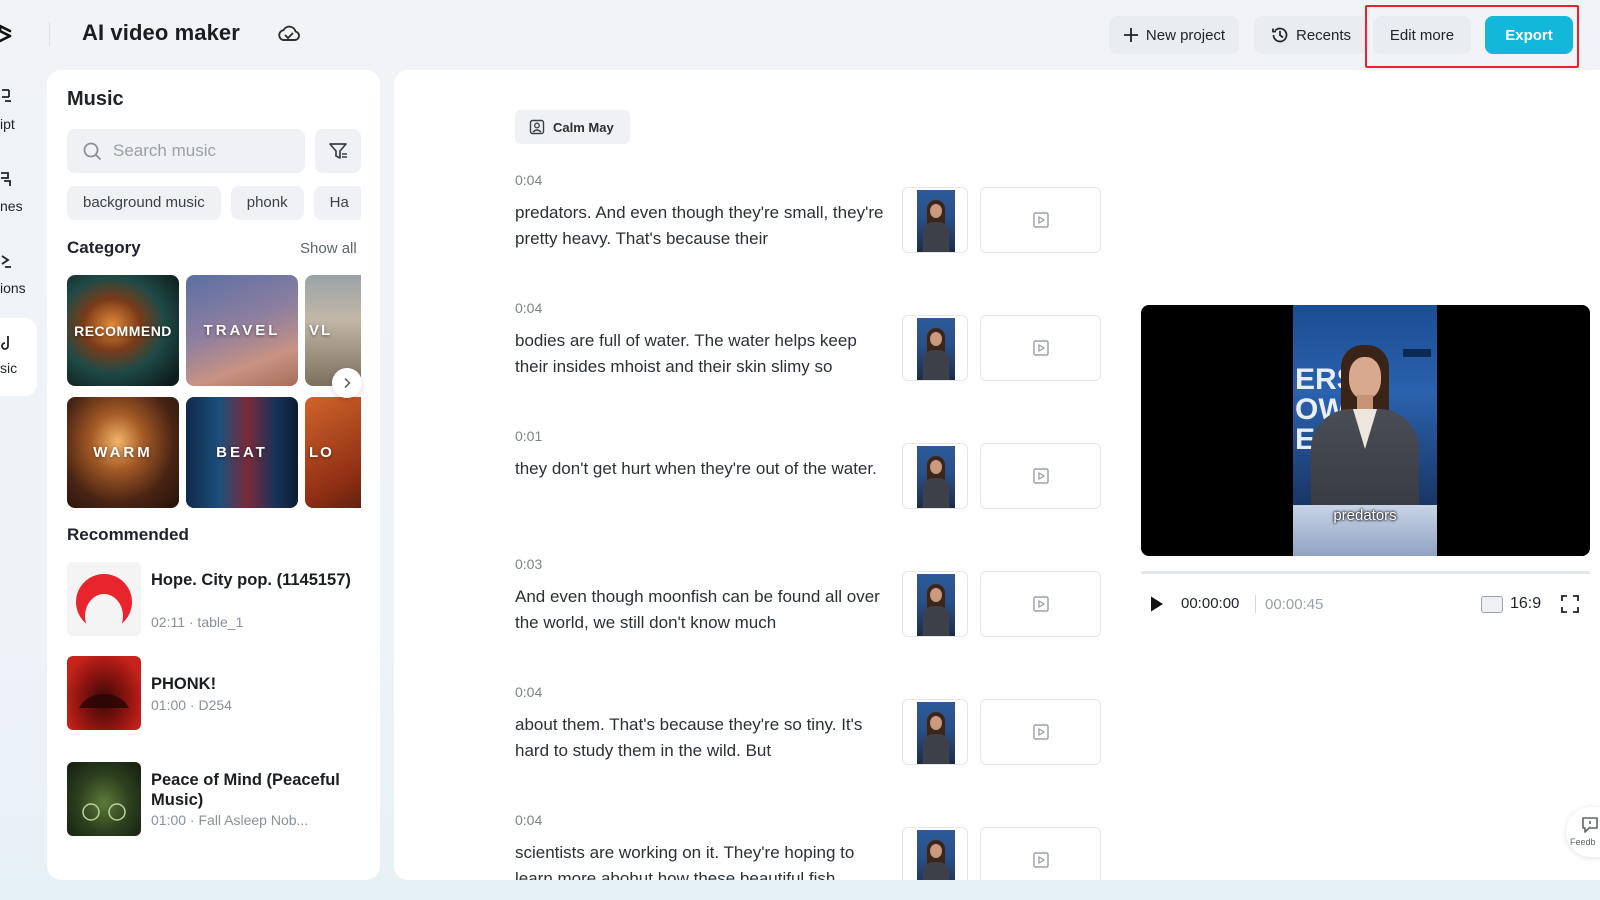 The width and height of the screenshot is (1600, 900). What do you see at coordinates (1280, 35) in the screenshot?
I see `history-icon` at bounding box center [1280, 35].